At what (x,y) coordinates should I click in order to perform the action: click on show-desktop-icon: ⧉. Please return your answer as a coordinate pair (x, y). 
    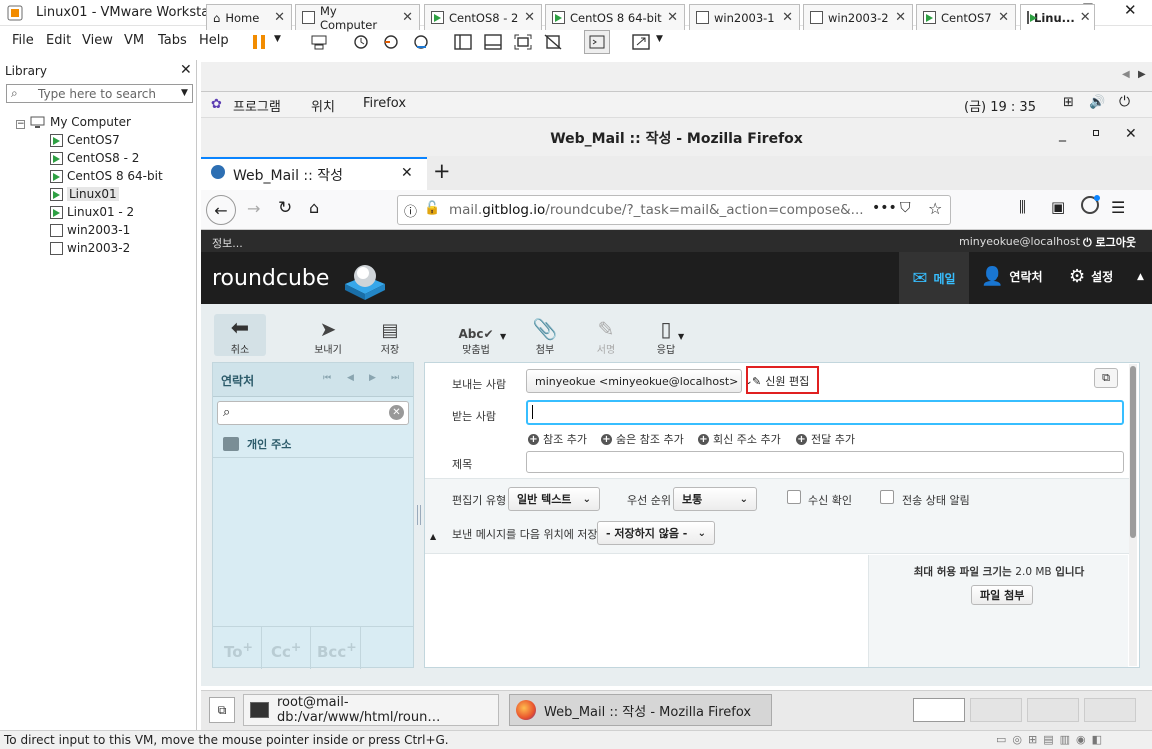
    Looking at the image, I should click on (222, 710).